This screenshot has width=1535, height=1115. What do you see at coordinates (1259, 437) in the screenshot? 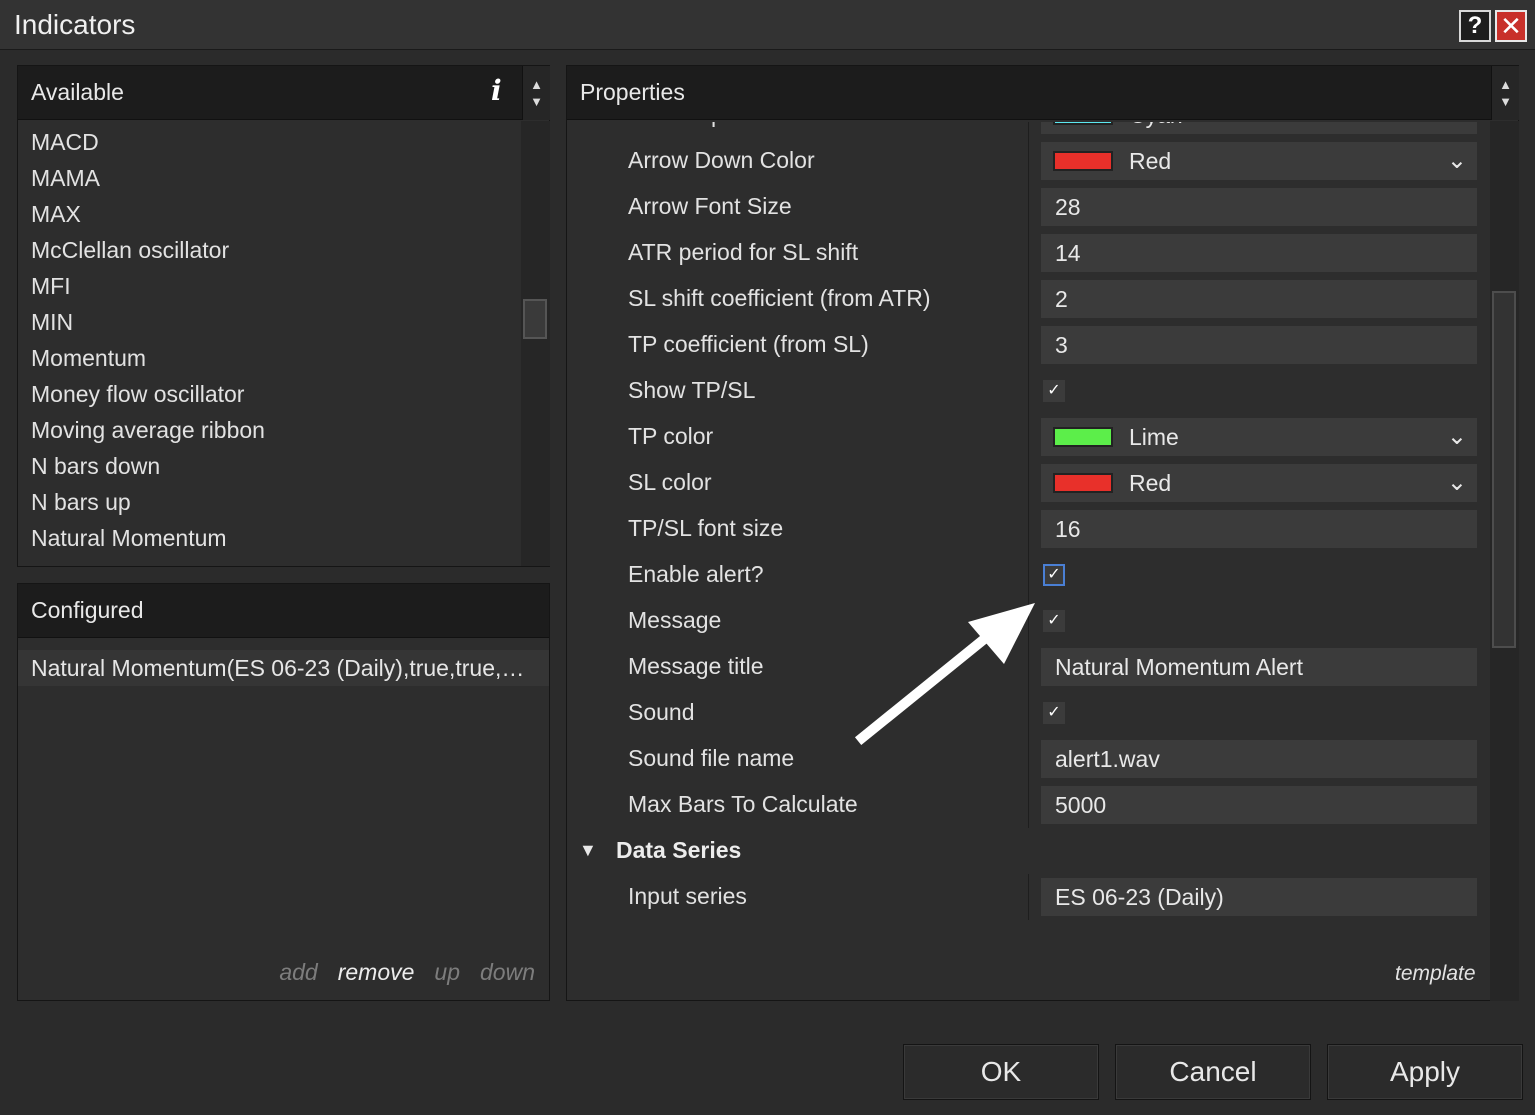
I see `property-color-select: Lime ⌄` at bounding box center [1259, 437].